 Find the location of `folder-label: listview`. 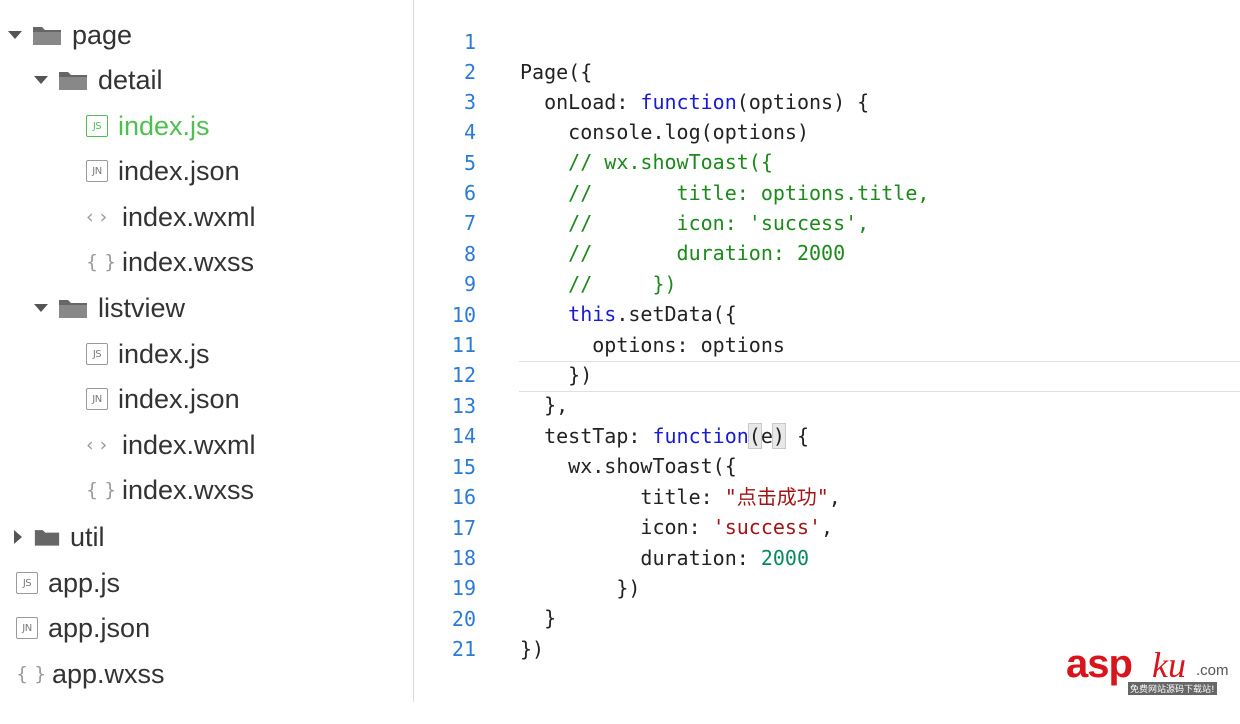

folder-label: listview is located at coordinates (142, 307).